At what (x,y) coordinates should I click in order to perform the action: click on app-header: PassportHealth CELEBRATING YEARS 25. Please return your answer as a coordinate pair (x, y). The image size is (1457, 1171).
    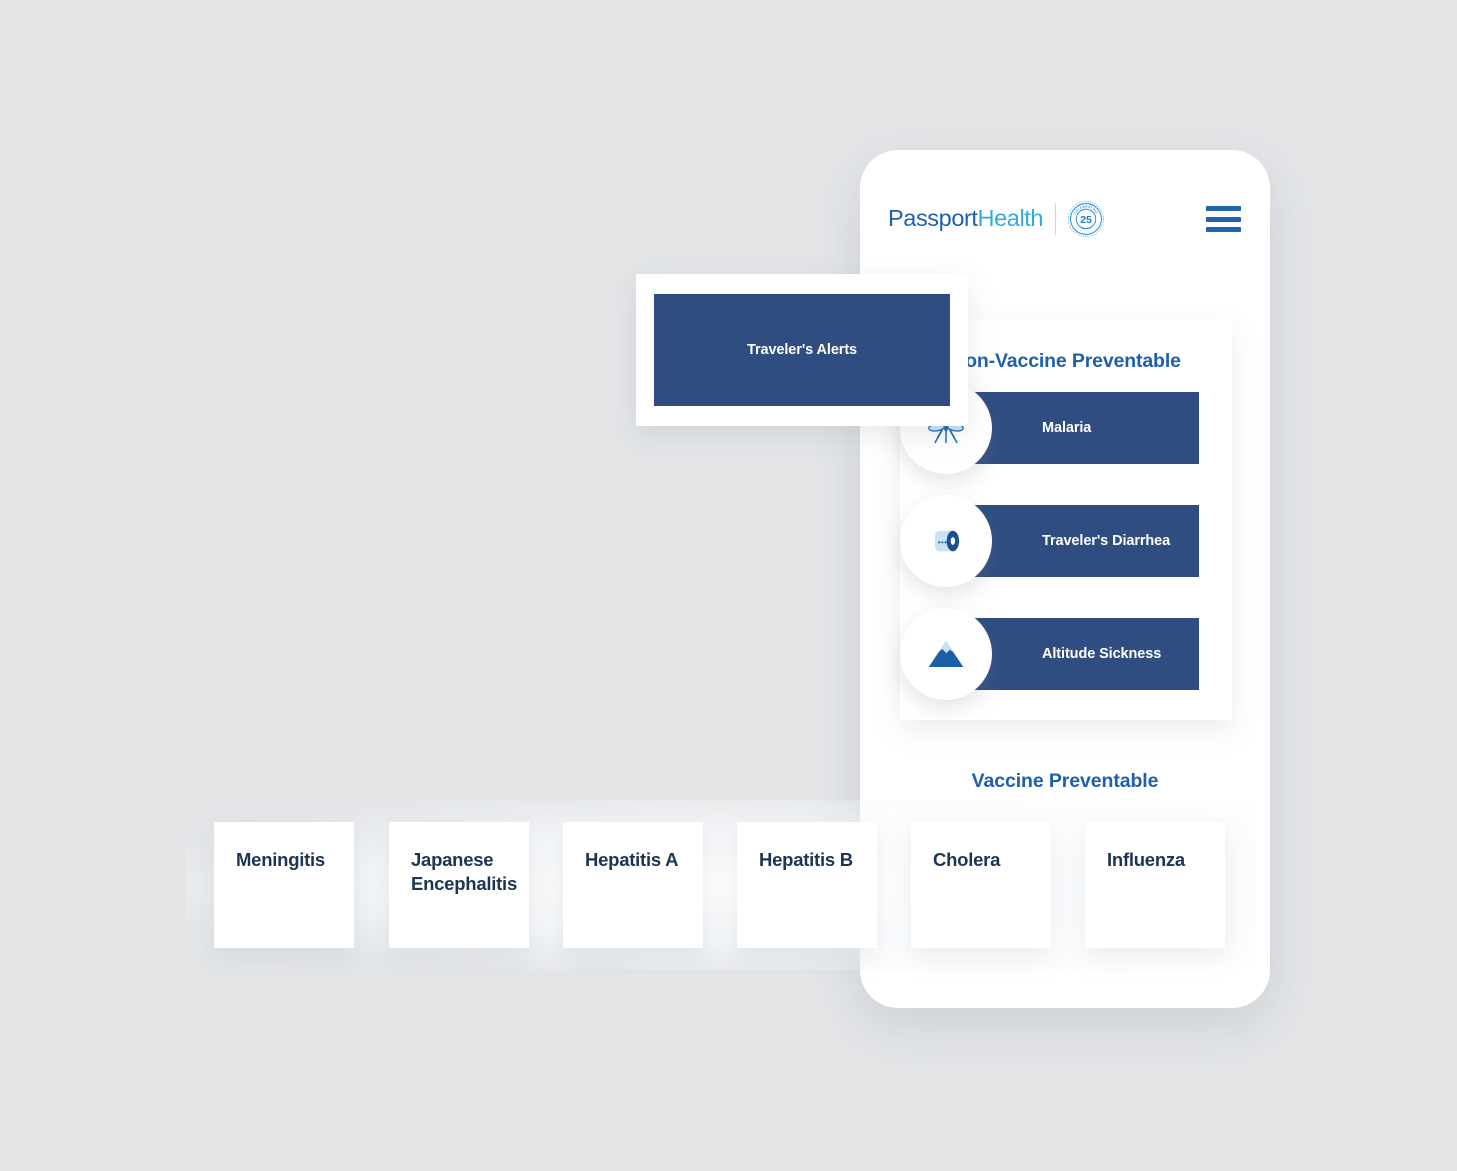
    Looking at the image, I should click on (1065, 214).